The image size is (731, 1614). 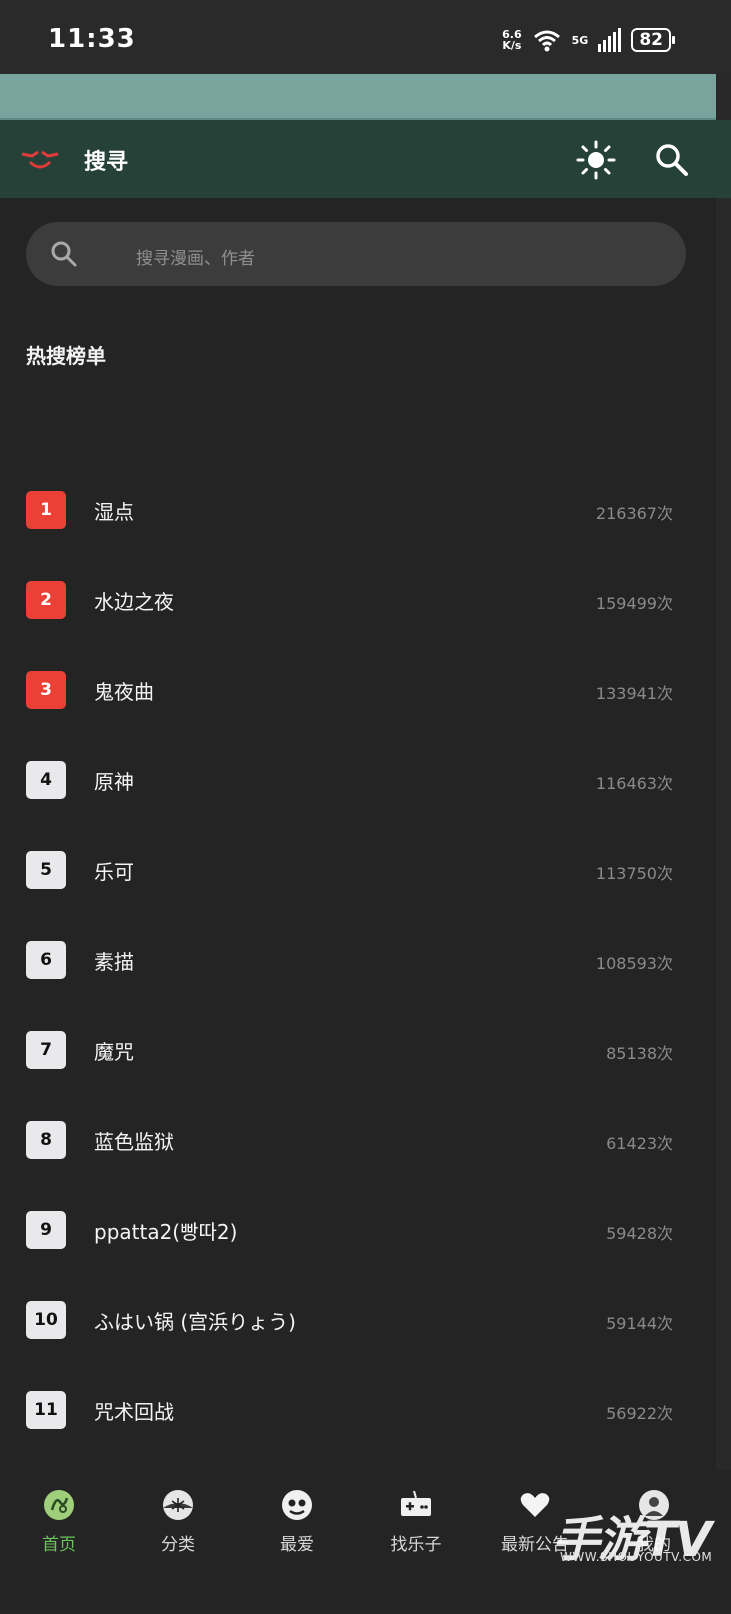 What do you see at coordinates (358, 97) in the screenshot?
I see `banner` at bounding box center [358, 97].